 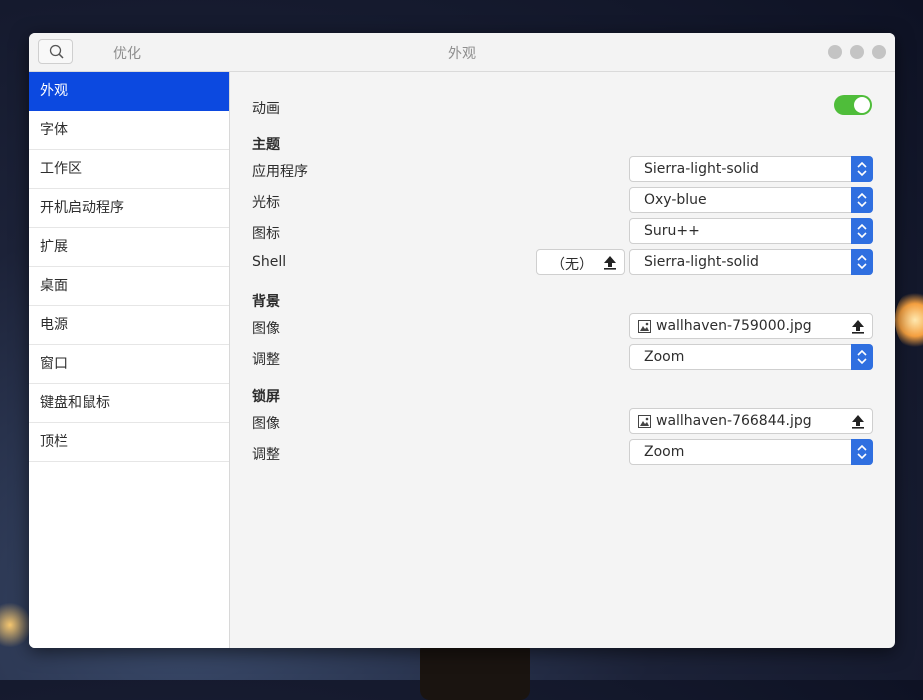 What do you see at coordinates (701, 169) in the screenshot?
I see `applications-theme-value: Sierra-light-solid` at bounding box center [701, 169].